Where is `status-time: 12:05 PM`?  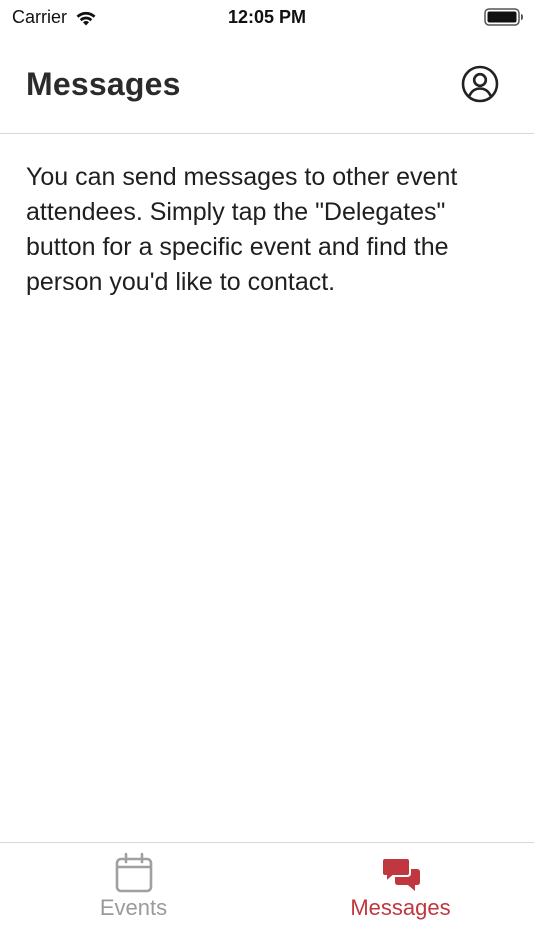 status-time: 12:05 PM is located at coordinates (267, 17).